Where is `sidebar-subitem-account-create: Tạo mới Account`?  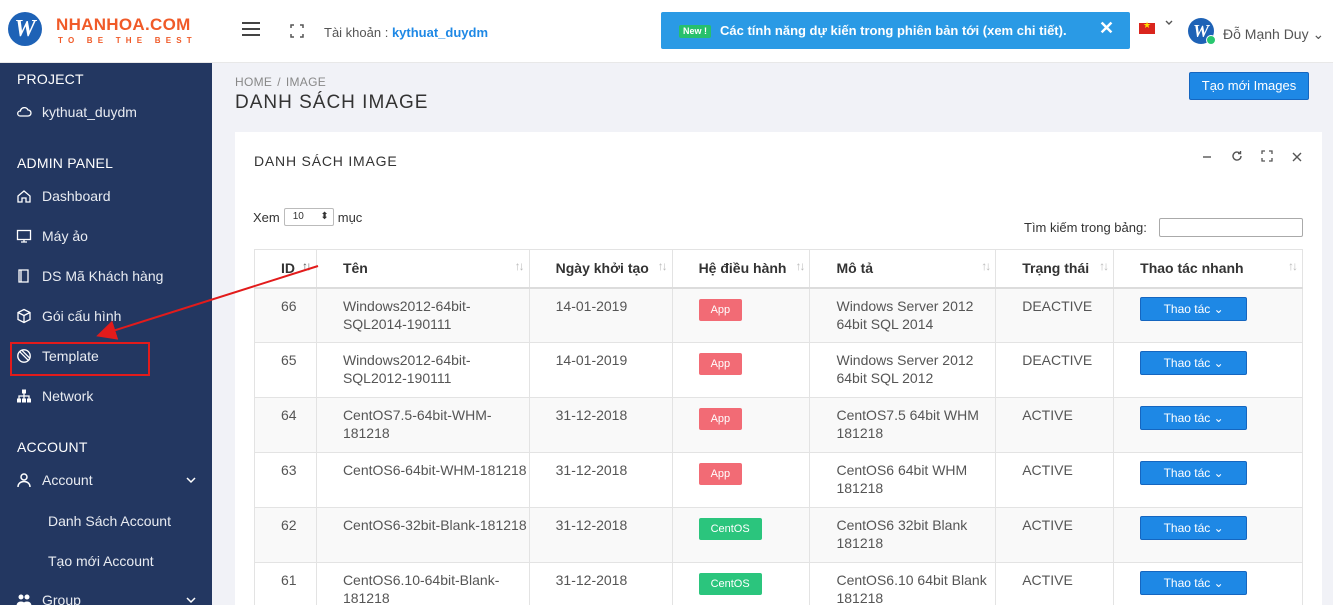
sidebar-subitem-account-create: Tạo mới Account is located at coordinates (101, 561).